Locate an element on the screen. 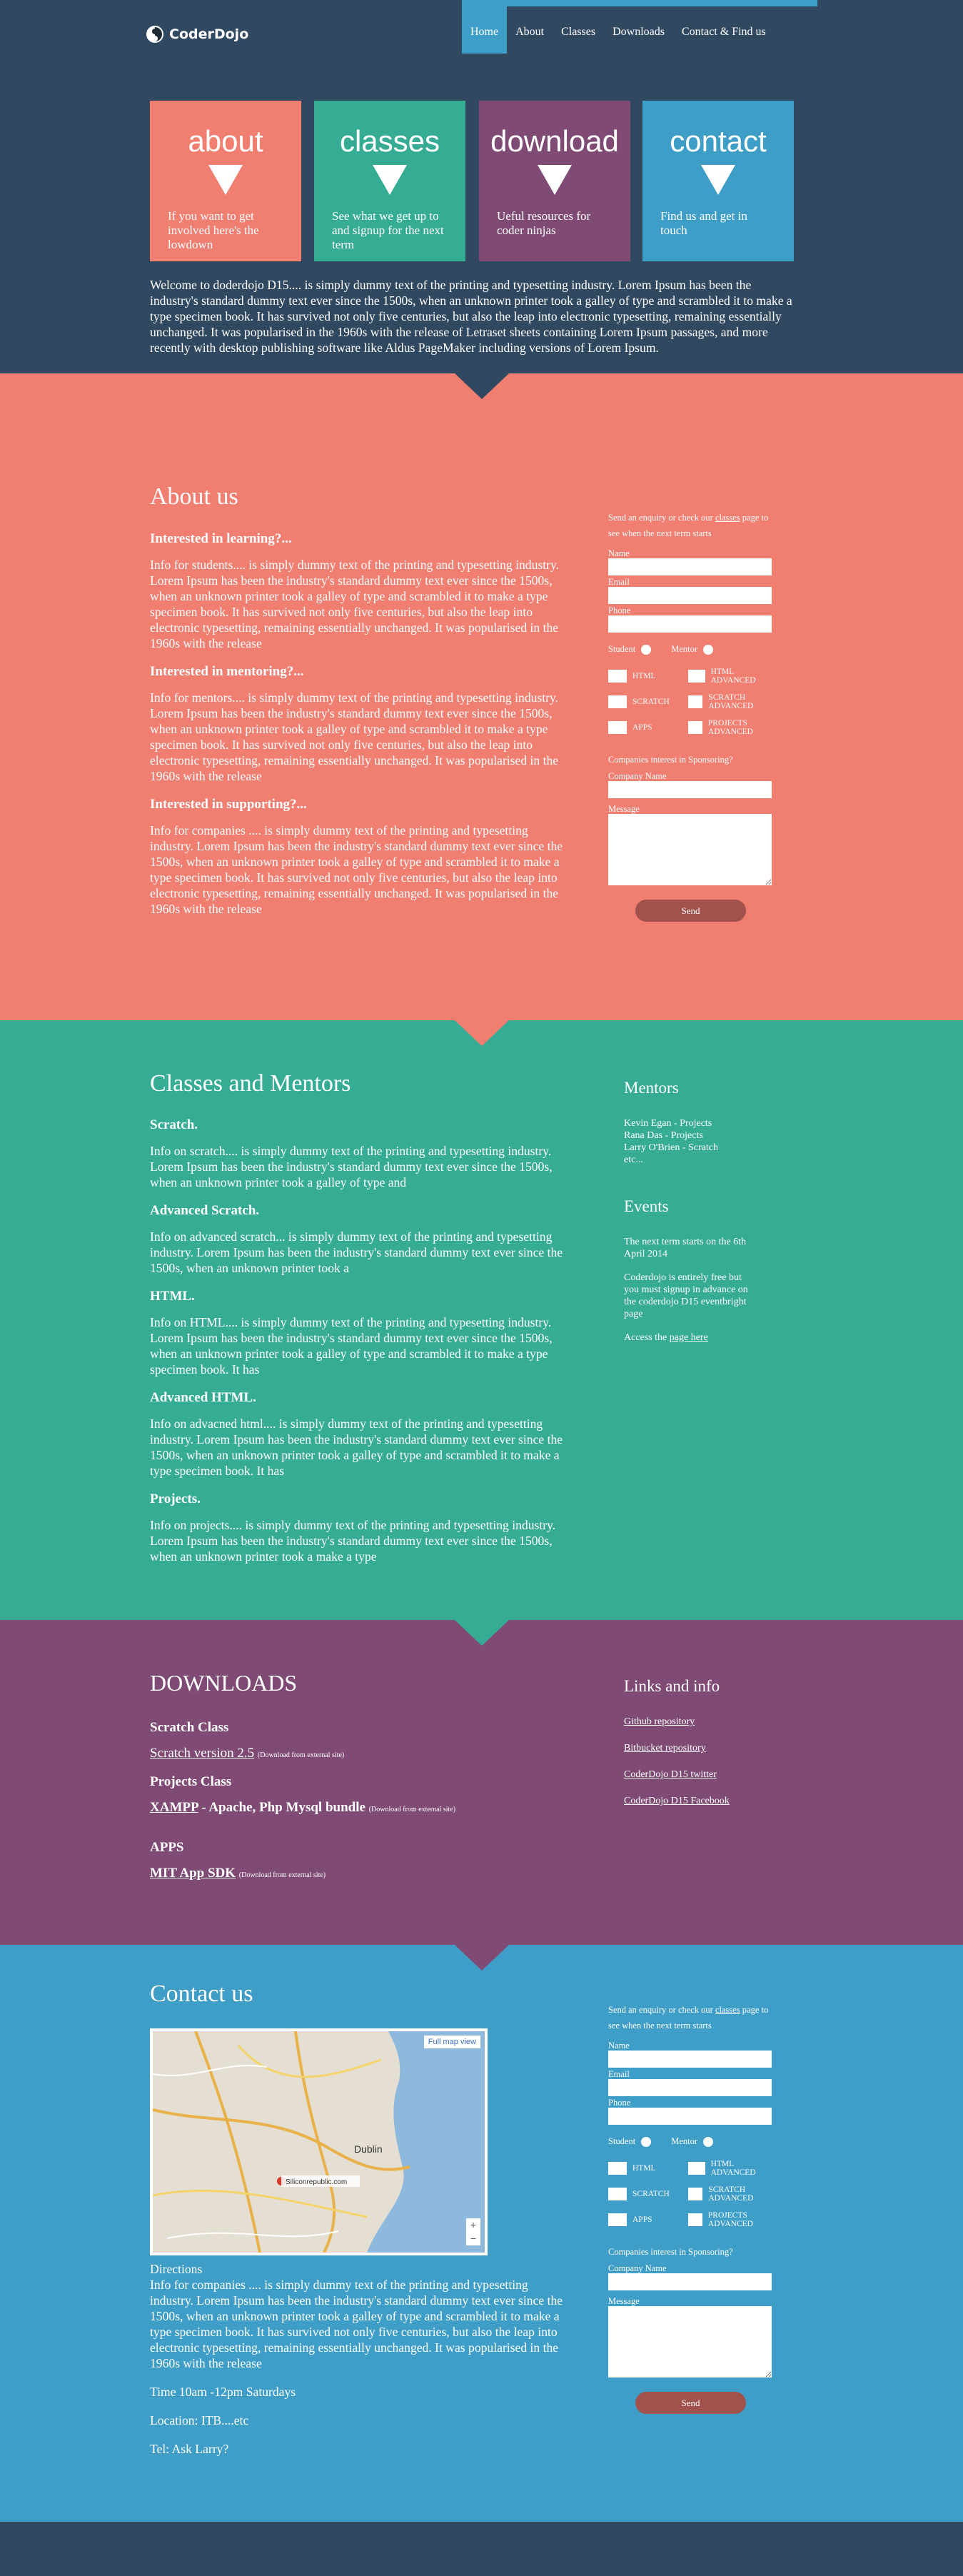  map-city-label: Dublin is located at coordinates (368, 2149).